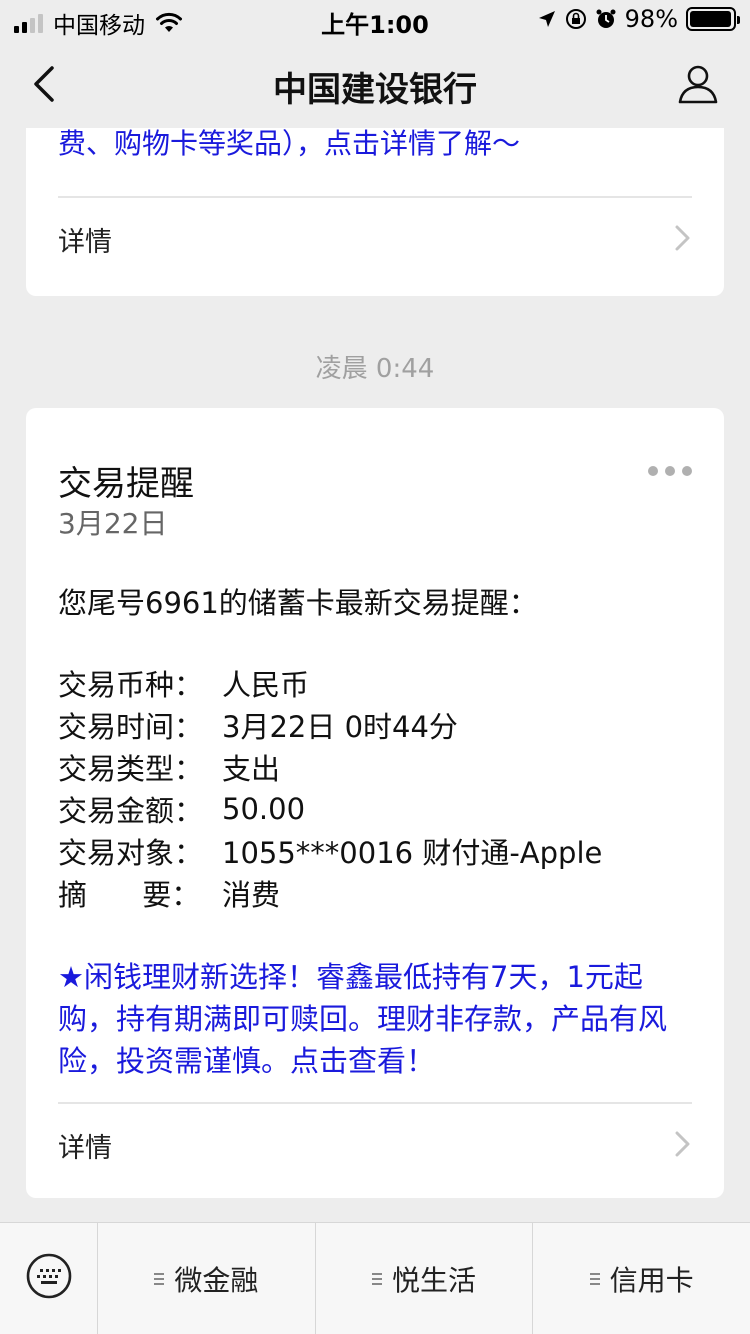 Image resolution: width=750 pixels, height=1334 pixels. What do you see at coordinates (298, 603) in the screenshot?
I see `transaction-intro: 您尾号6961的储蓄卡最新交易提醒：` at bounding box center [298, 603].